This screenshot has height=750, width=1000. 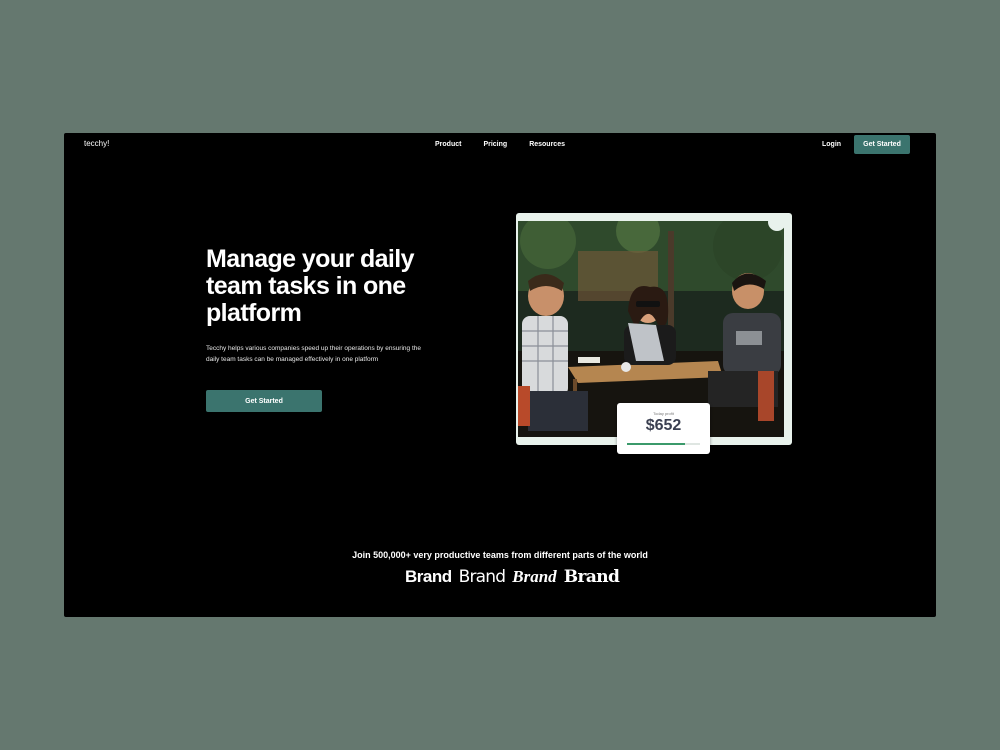 What do you see at coordinates (448, 144) in the screenshot?
I see `nav-item-product: Product` at bounding box center [448, 144].